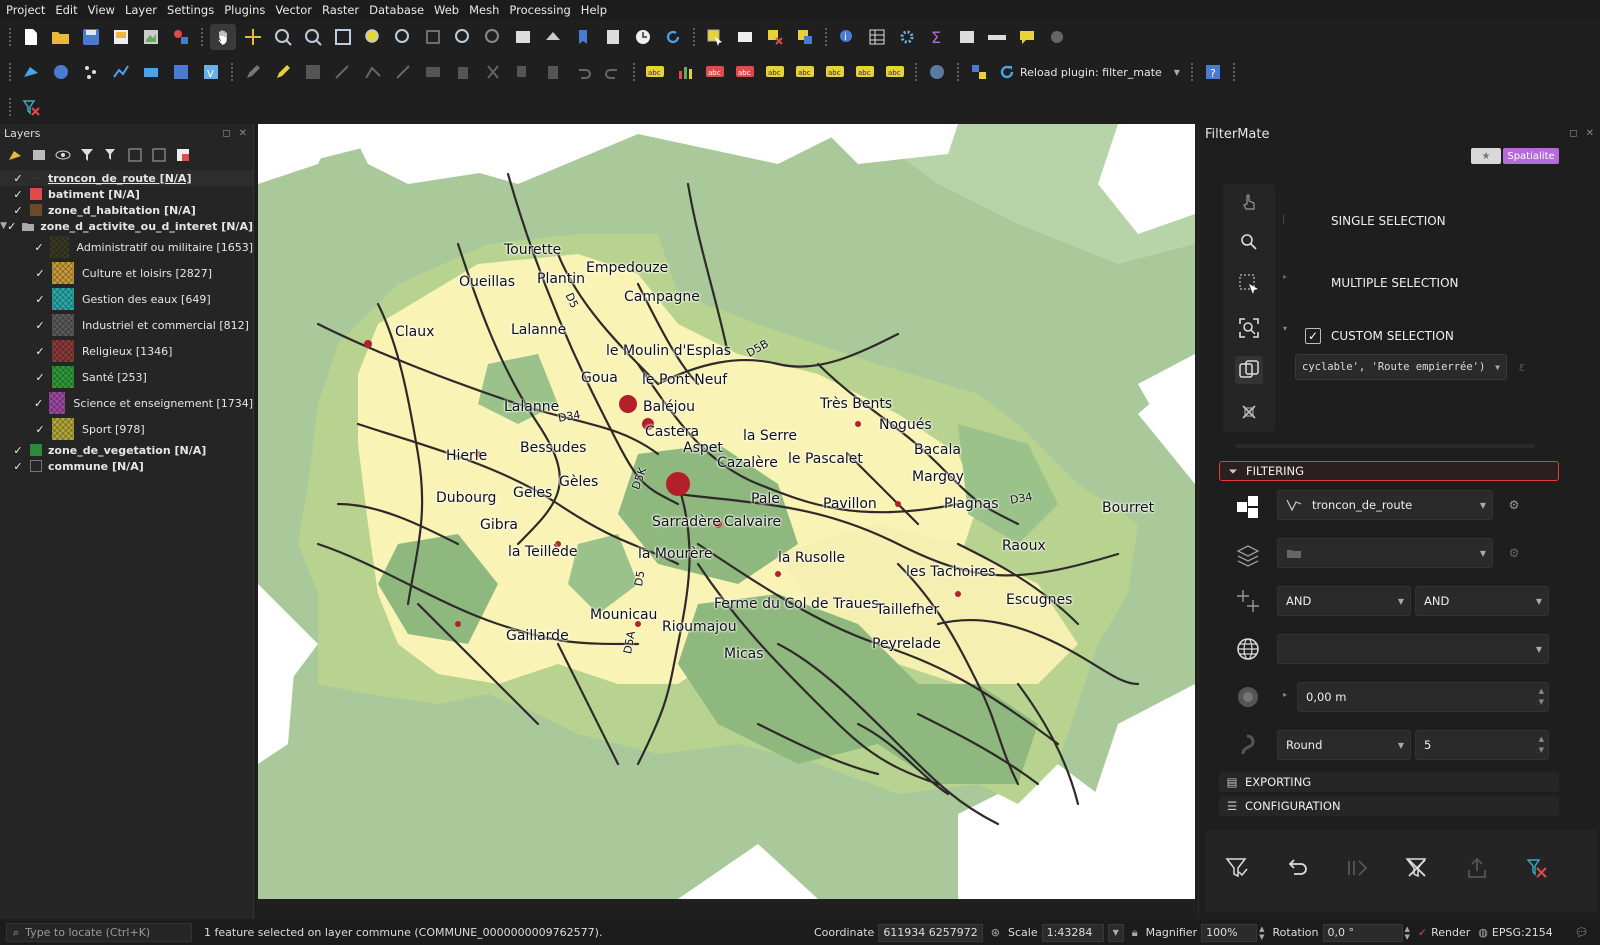  Describe the element at coordinates (126, 273) in the screenshot. I see `legend-category-item: ✓ Culture et loisirs [2827]` at that location.